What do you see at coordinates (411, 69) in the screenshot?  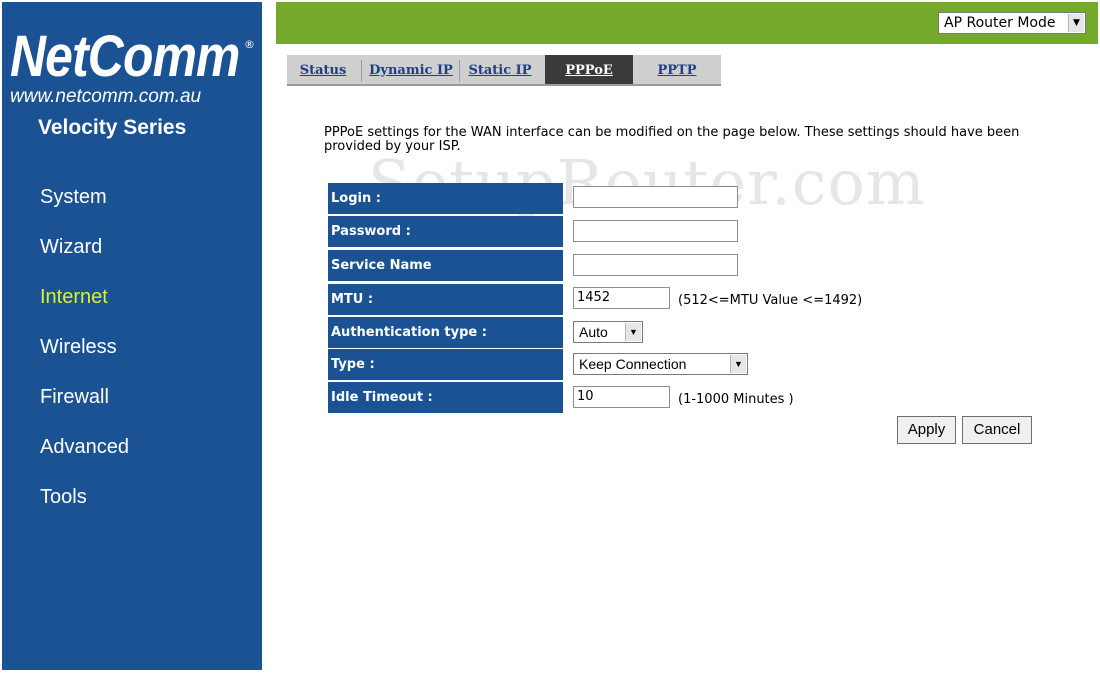 I see `tab-dynamic-ip: Dynamic IP` at bounding box center [411, 69].